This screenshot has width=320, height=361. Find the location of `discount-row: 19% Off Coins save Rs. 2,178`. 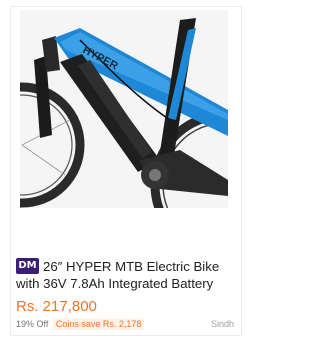

discount-row: 19% Off Coins save Rs. 2,178 is located at coordinates (80, 324).